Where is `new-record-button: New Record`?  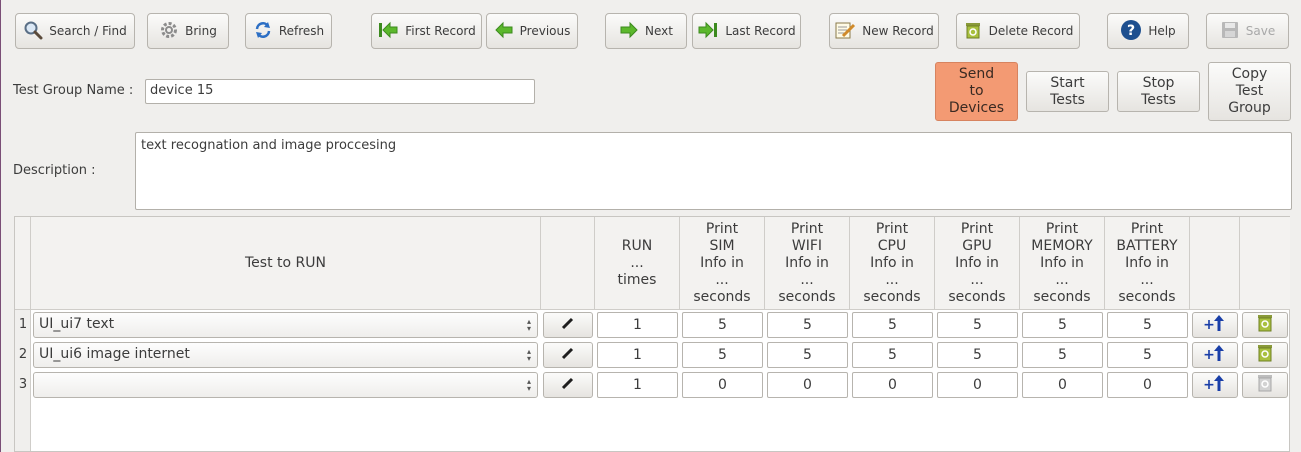
new-record-button: New Record is located at coordinates (884, 31).